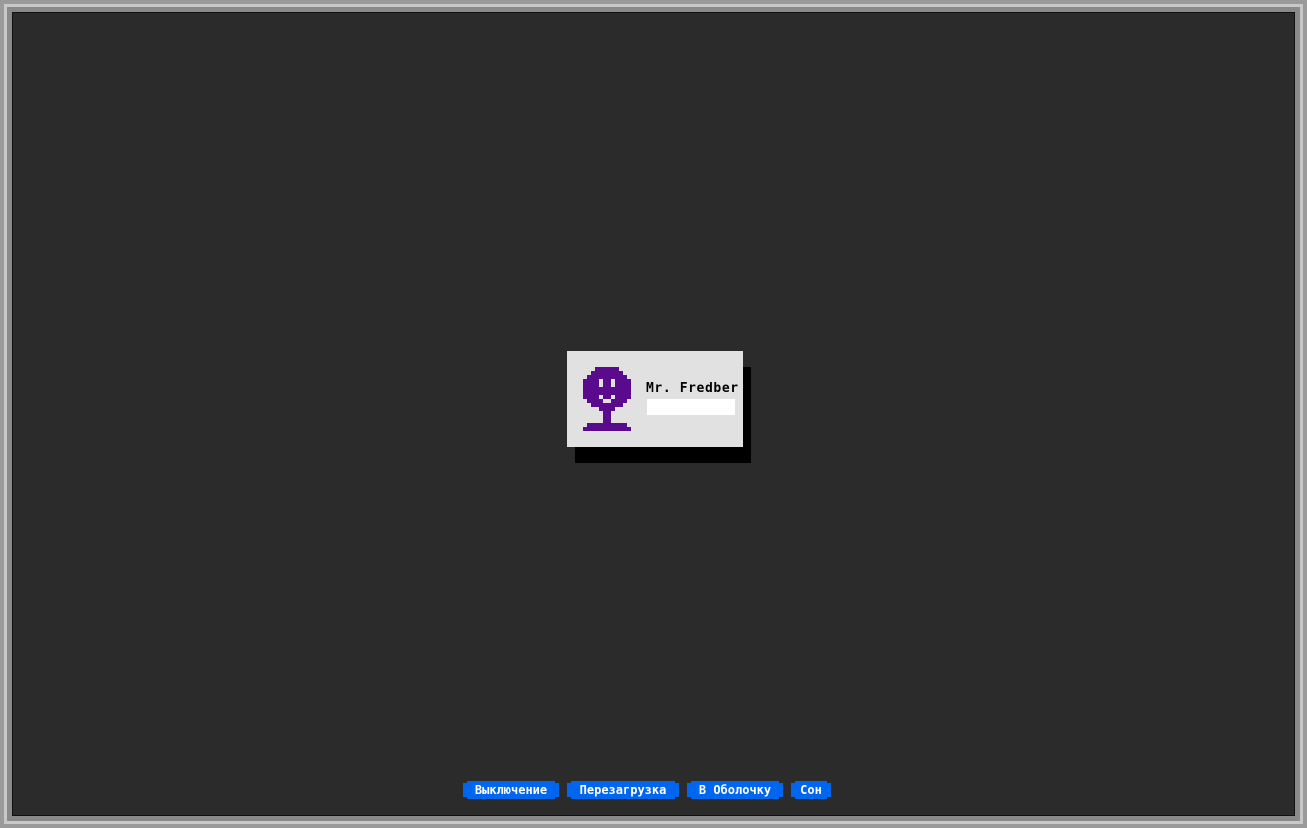 This screenshot has height=828, width=1307. Describe the element at coordinates (811, 790) in the screenshot. I see `sleep-button: Сон` at that location.